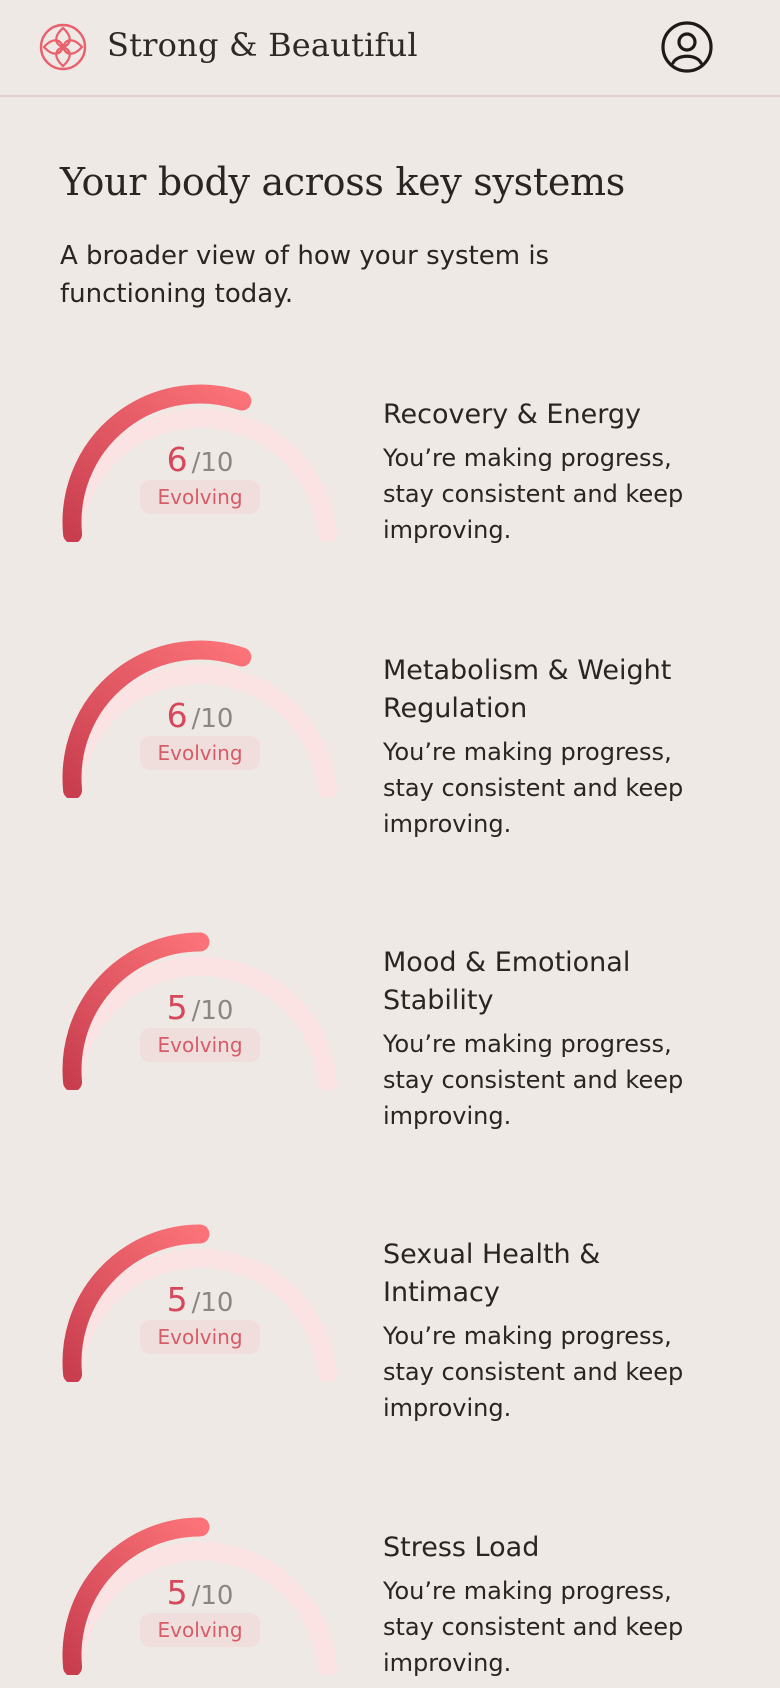 The image size is (780, 1688). I want to click on page-title: Your body across key systems, so click(342, 182).